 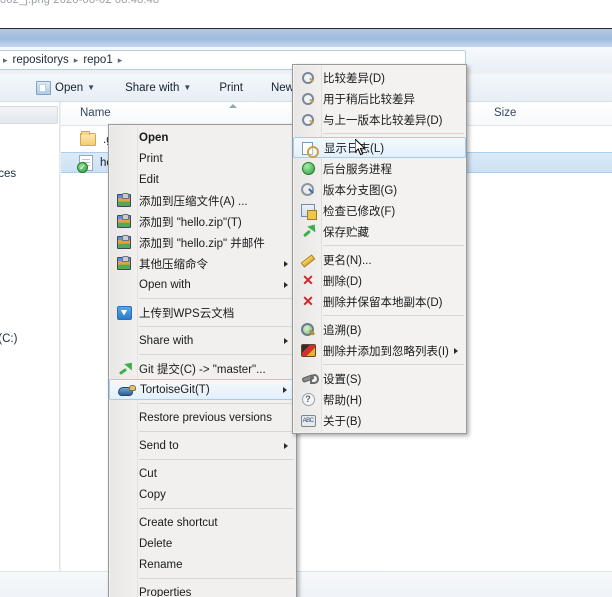 What do you see at coordinates (202, 179) in the screenshot?
I see `menu-item-edit: Edit` at bounding box center [202, 179].